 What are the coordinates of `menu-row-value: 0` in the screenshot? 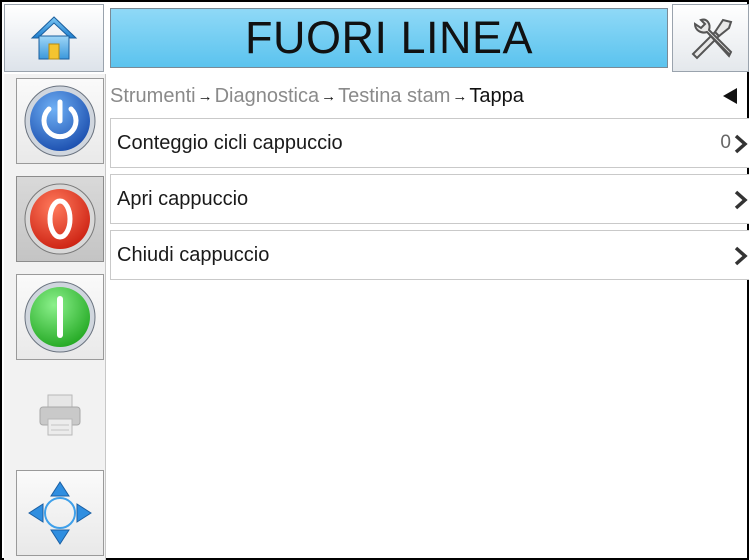 It's located at (725, 142).